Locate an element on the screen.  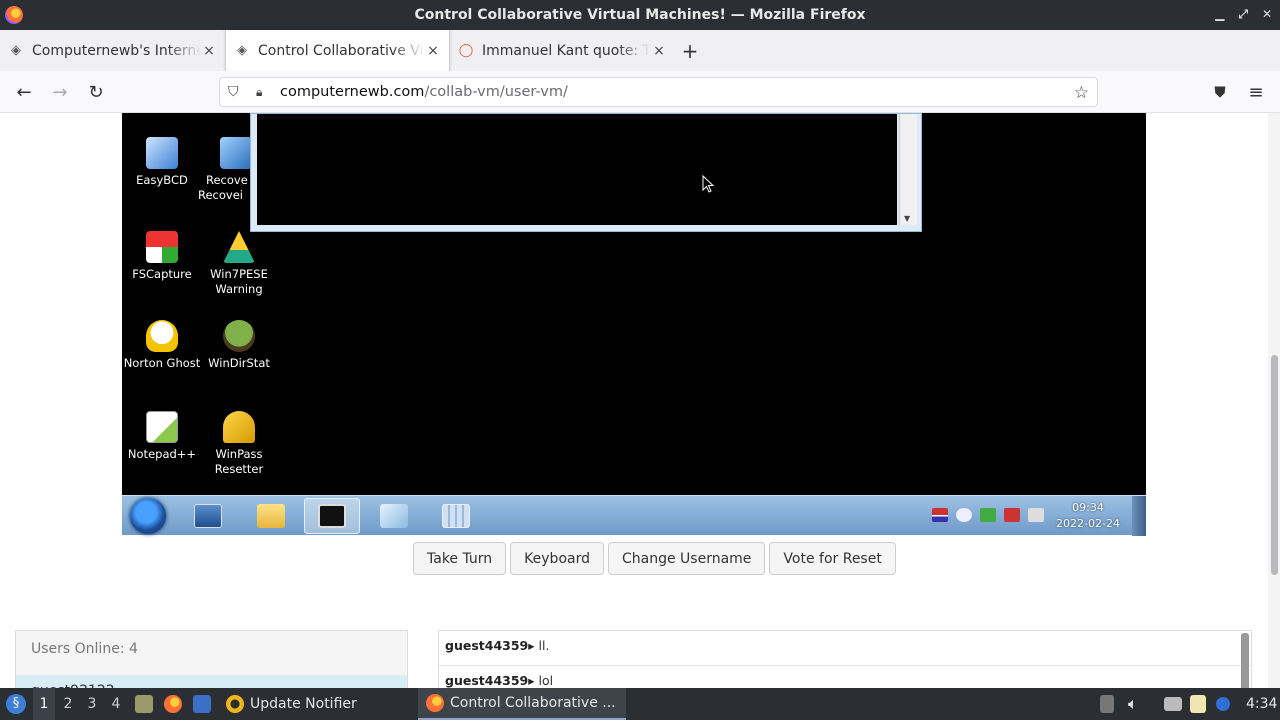
network-glyph is located at coordinates (1173, 704).